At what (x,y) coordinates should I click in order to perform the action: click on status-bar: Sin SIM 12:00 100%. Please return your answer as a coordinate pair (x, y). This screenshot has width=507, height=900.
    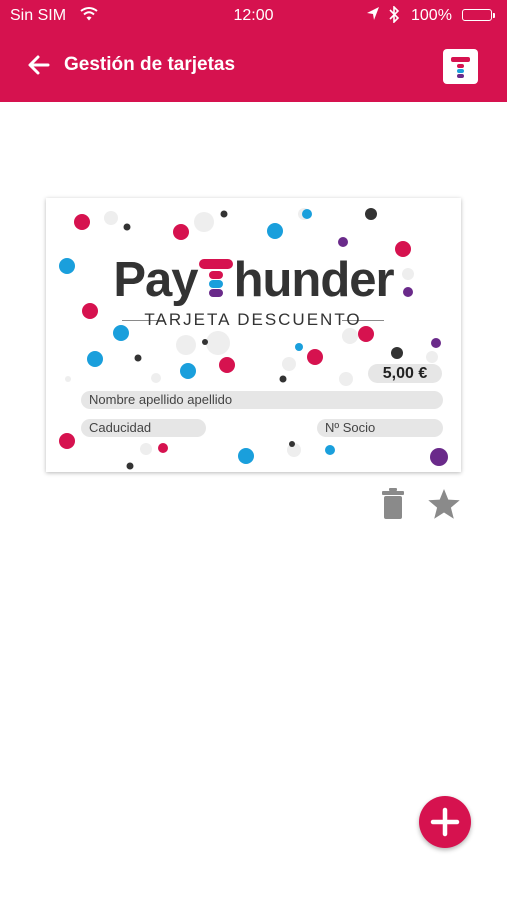
    Looking at the image, I should click on (253, 16).